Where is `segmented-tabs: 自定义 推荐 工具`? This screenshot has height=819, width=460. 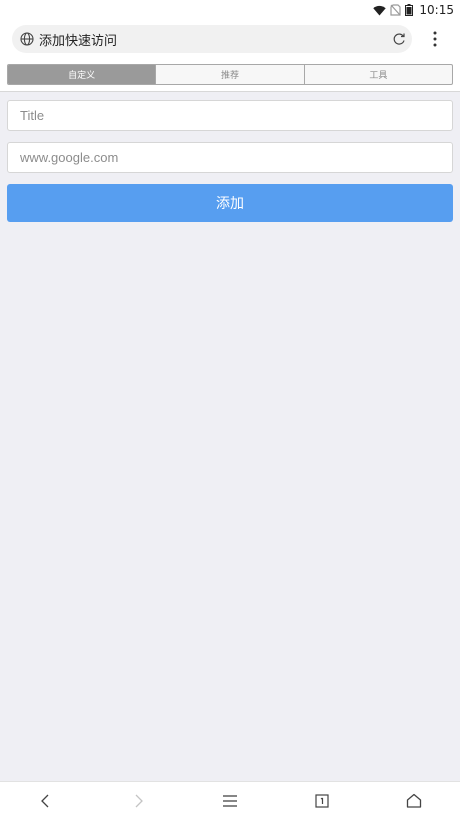
segmented-tabs: 自定义 推荐 工具 is located at coordinates (230, 74).